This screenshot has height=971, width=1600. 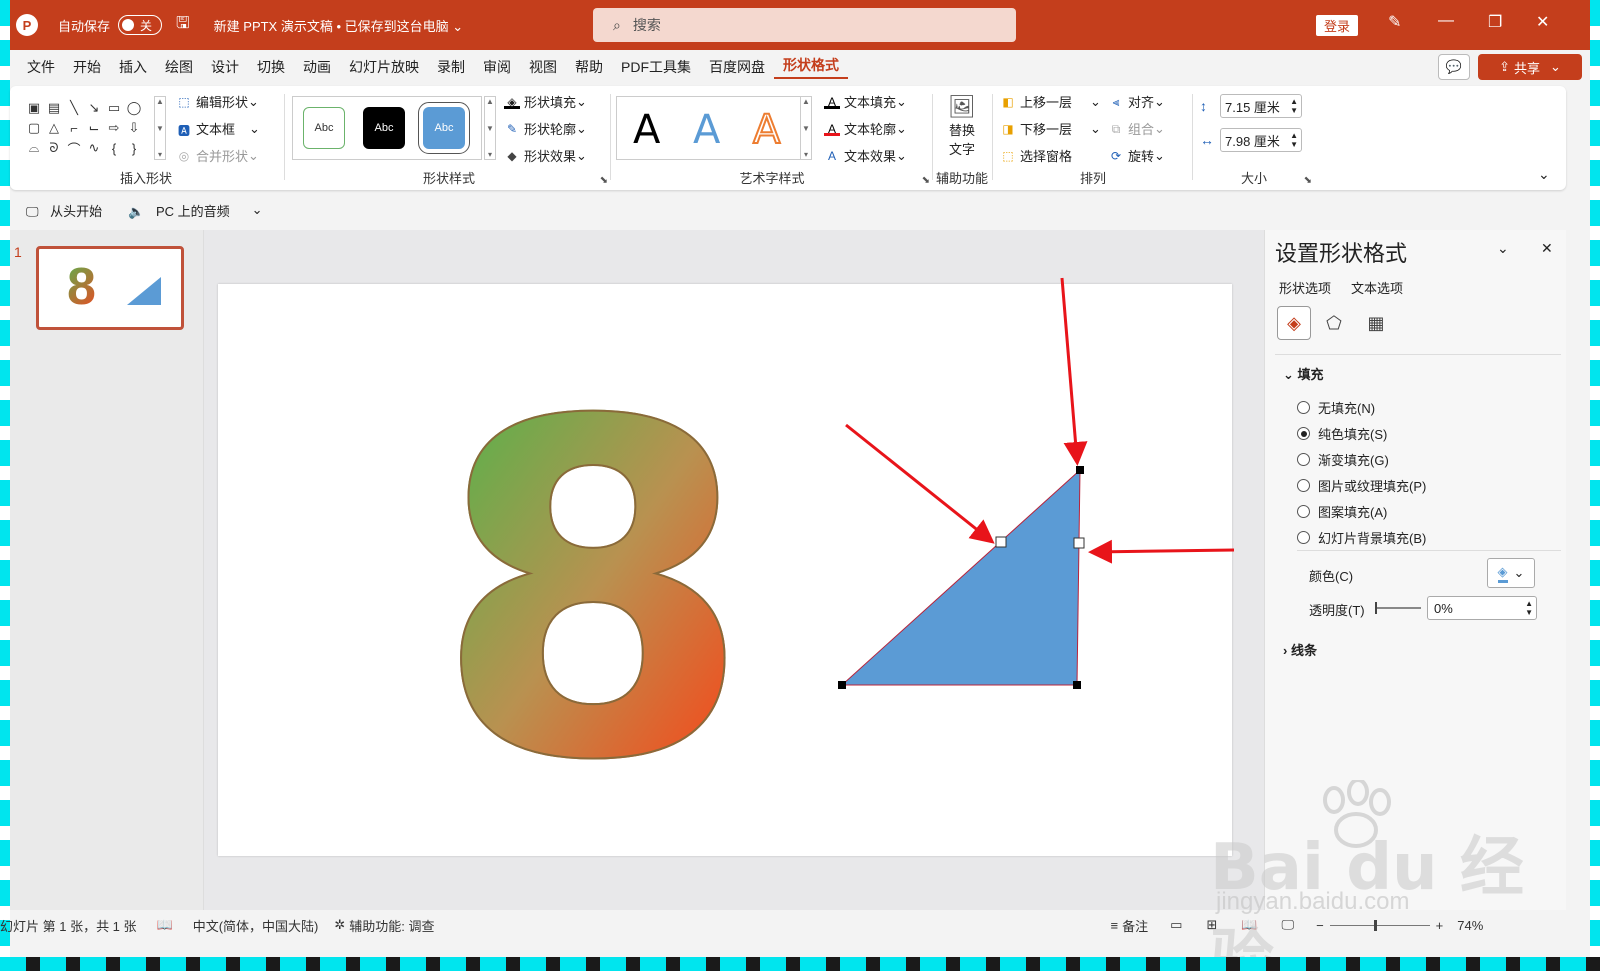 What do you see at coordinates (1361, 485) in the screenshot?
I see `fill-option-picture: 图片或纹理填充(P)` at bounding box center [1361, 485].